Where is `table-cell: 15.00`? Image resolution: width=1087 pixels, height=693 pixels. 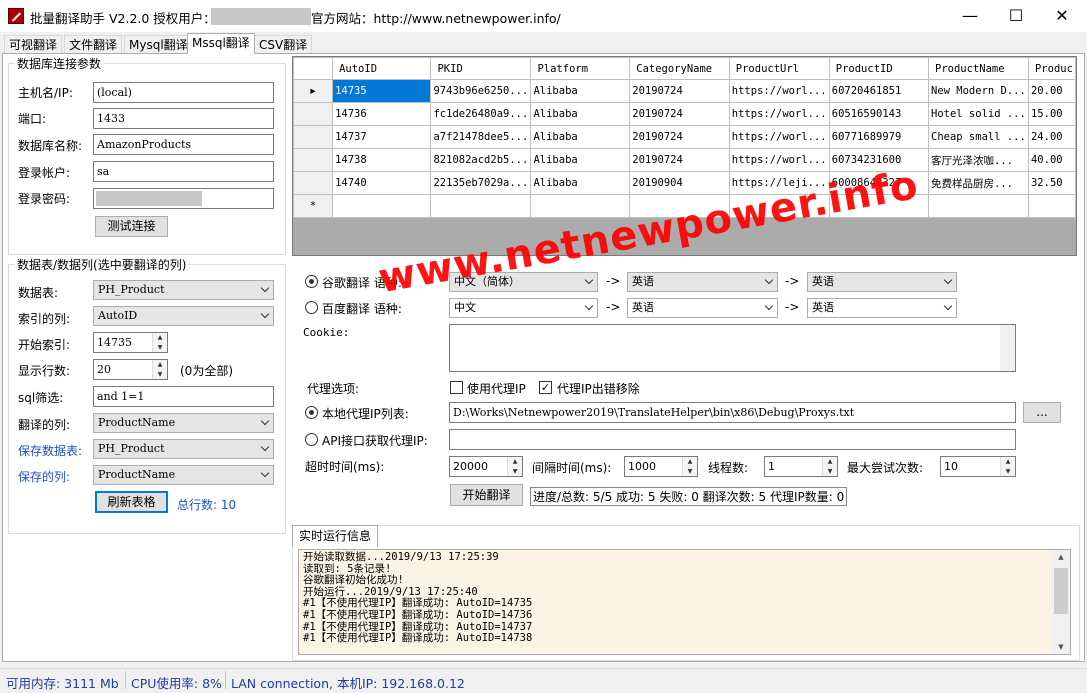 table-cell: 15.00 is located at coordinates (1051, 114).